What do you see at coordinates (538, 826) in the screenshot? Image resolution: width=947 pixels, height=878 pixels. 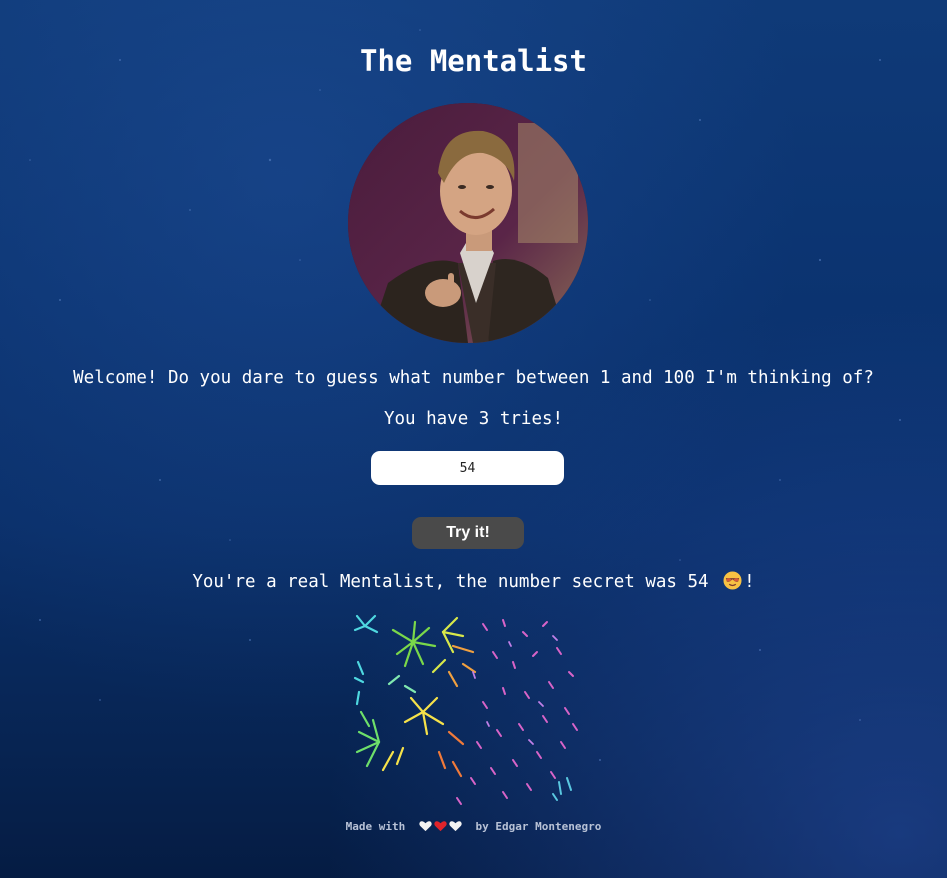 I see `author-text: by Edgar Montenegro` at bounding box center [538, 826].